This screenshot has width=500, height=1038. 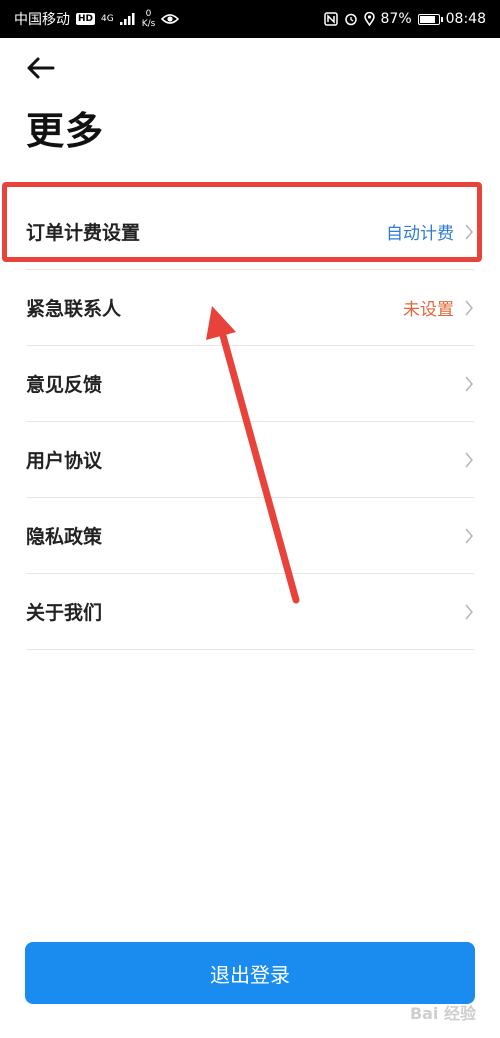 What do you see at coordinates (64, 385) in the screenshot?
I see `menu-item-label: 意见反馈` at bounding box center [64, 385].